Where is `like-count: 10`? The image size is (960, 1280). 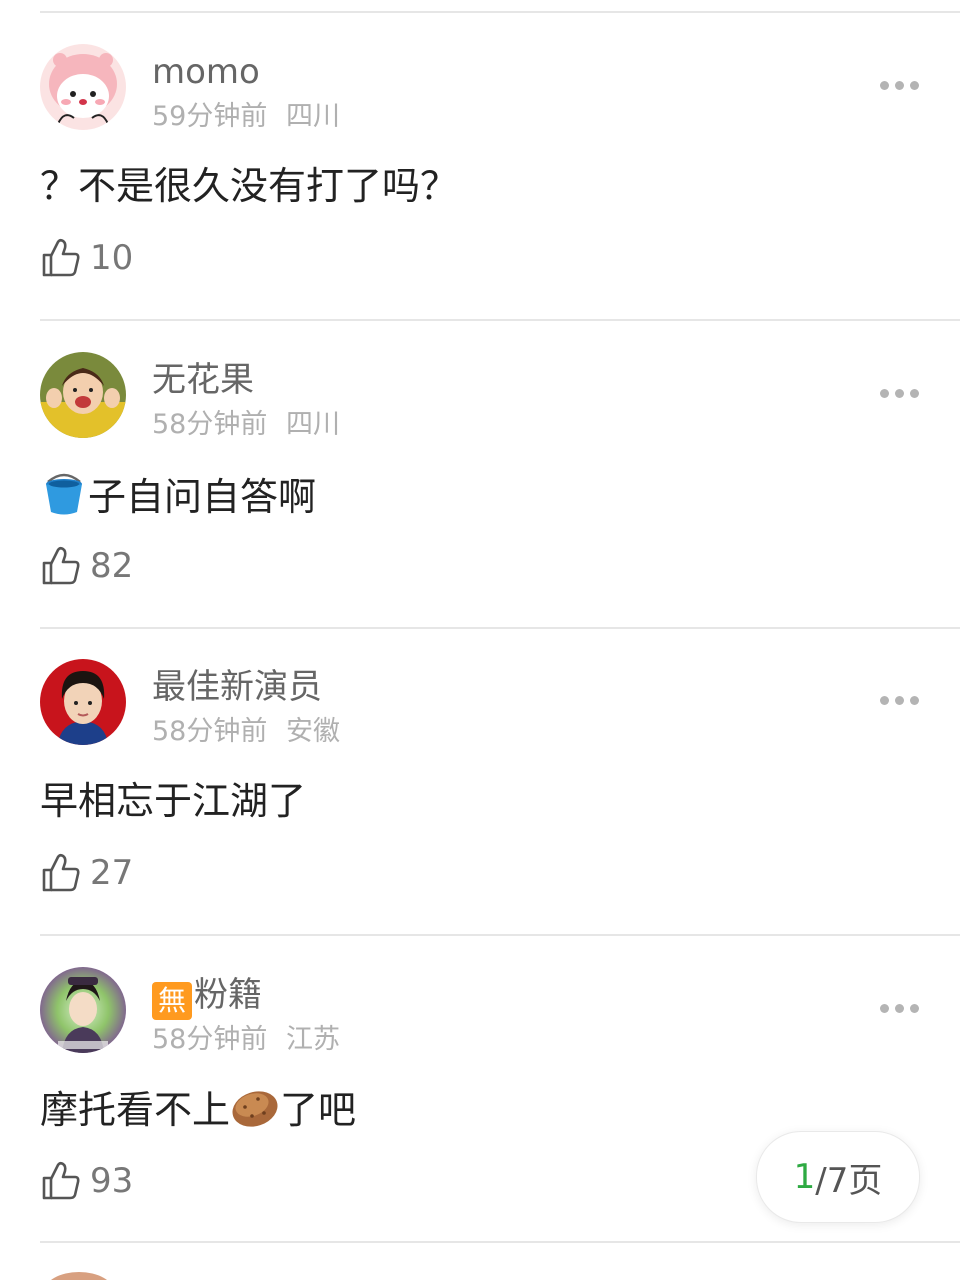
like-count: 10 is located at coordinates (112, 258).